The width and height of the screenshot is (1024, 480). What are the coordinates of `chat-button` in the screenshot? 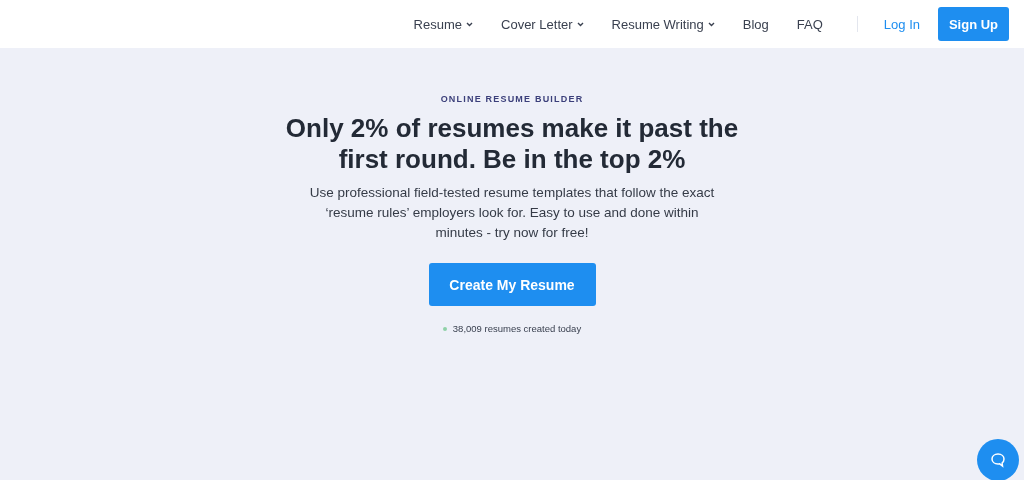 It's located at (998, 459).